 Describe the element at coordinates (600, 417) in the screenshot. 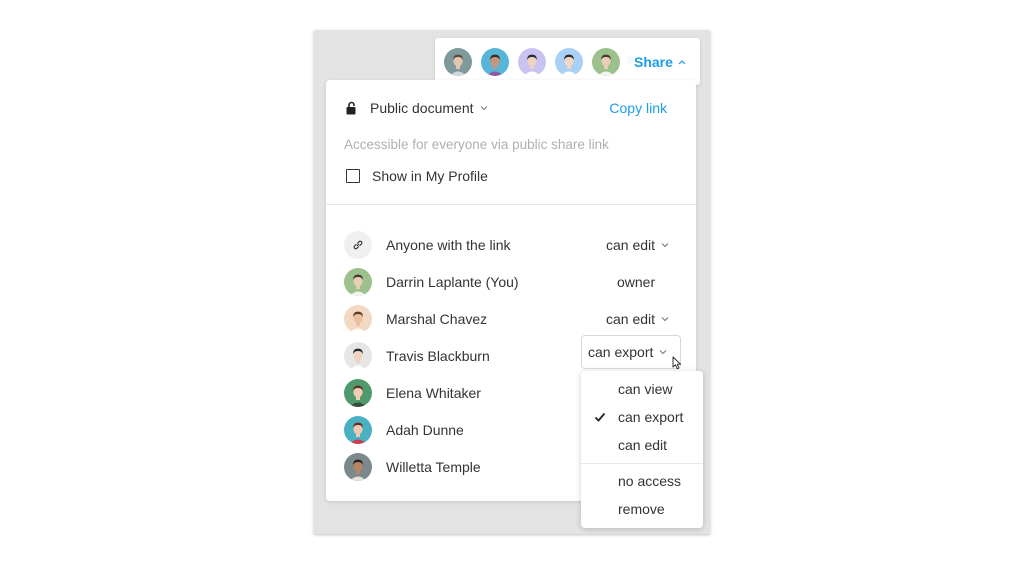

I see `checkmark-icon` at that location.